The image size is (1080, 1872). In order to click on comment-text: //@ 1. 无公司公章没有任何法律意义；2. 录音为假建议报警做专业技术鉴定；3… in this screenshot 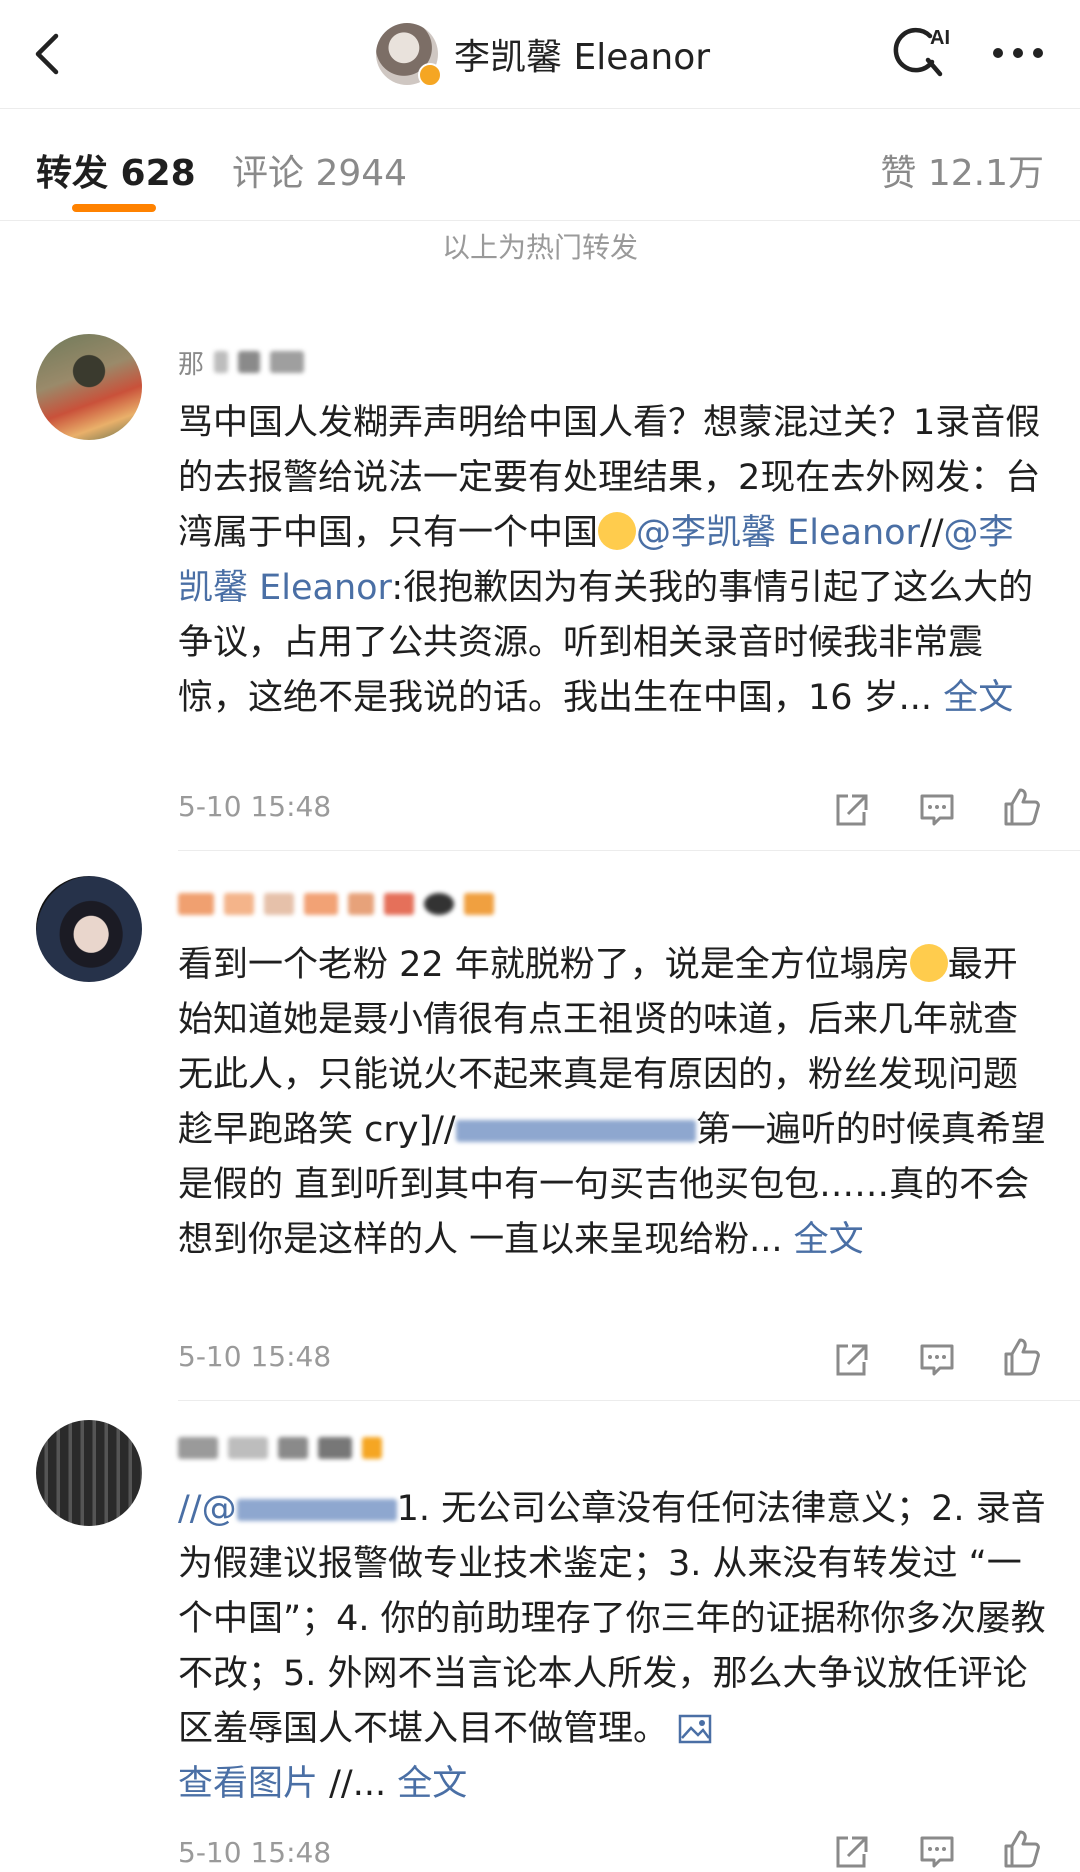, I will do `click(612, 1646)`.